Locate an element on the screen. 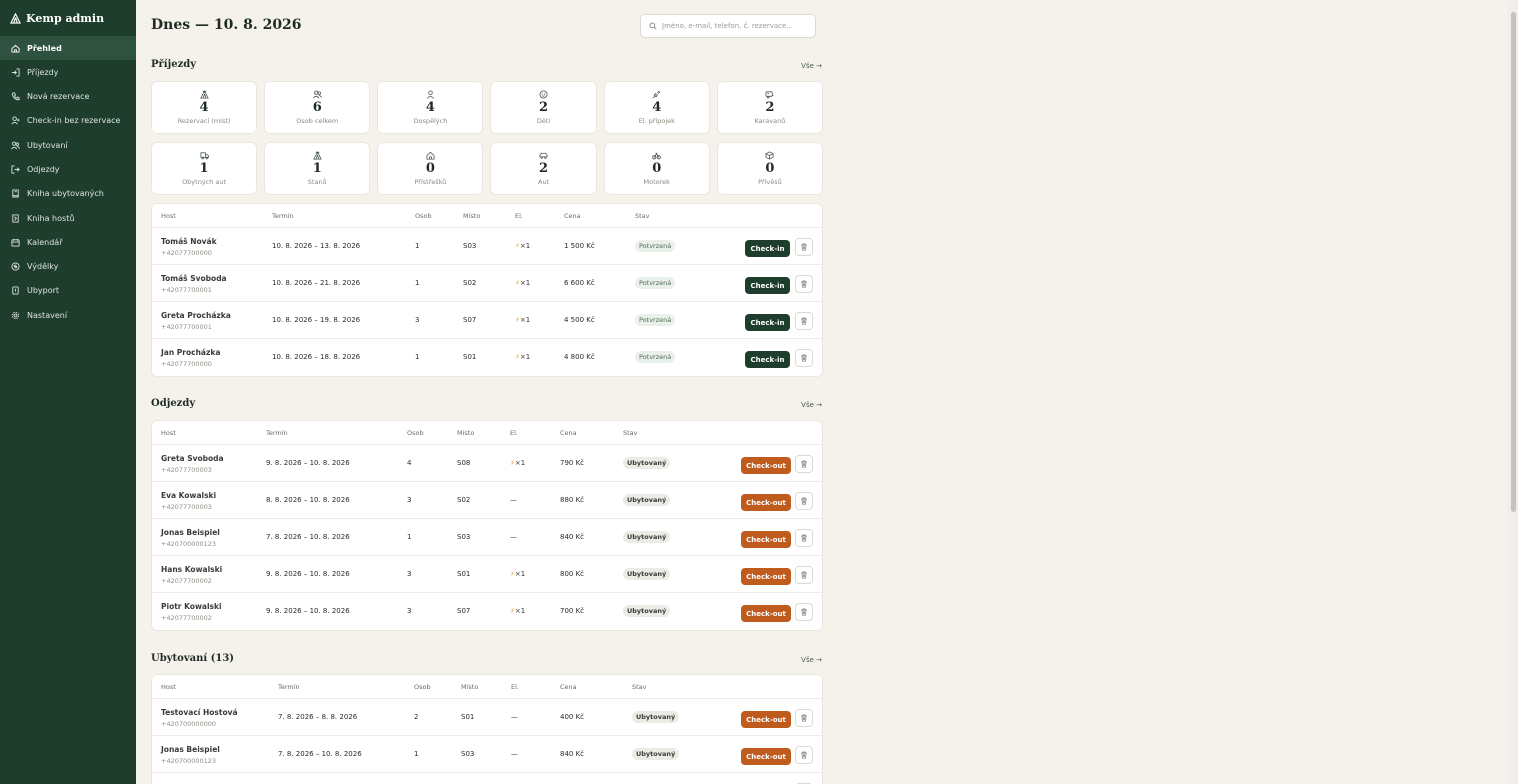 This screenshot has width=1518, height=784. sidebar-item-label: Ubytovaní is located at coordinates (47, 145).